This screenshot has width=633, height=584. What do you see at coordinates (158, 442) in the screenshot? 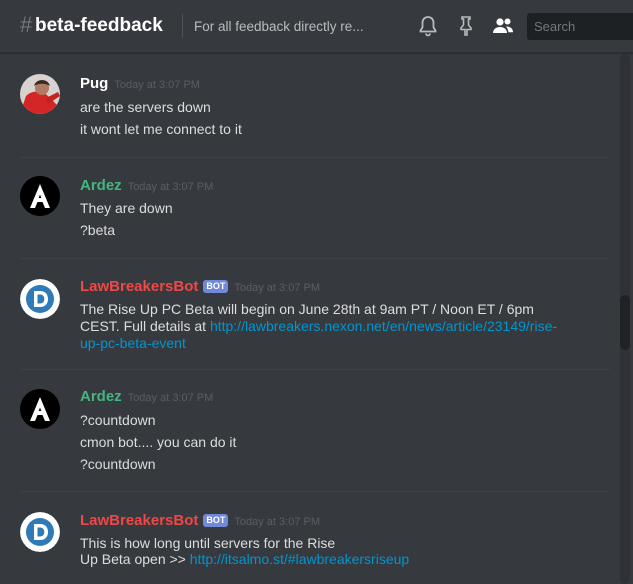
I see `message-text: cmon bot.... you can do it` at bounding box center [158, 442].